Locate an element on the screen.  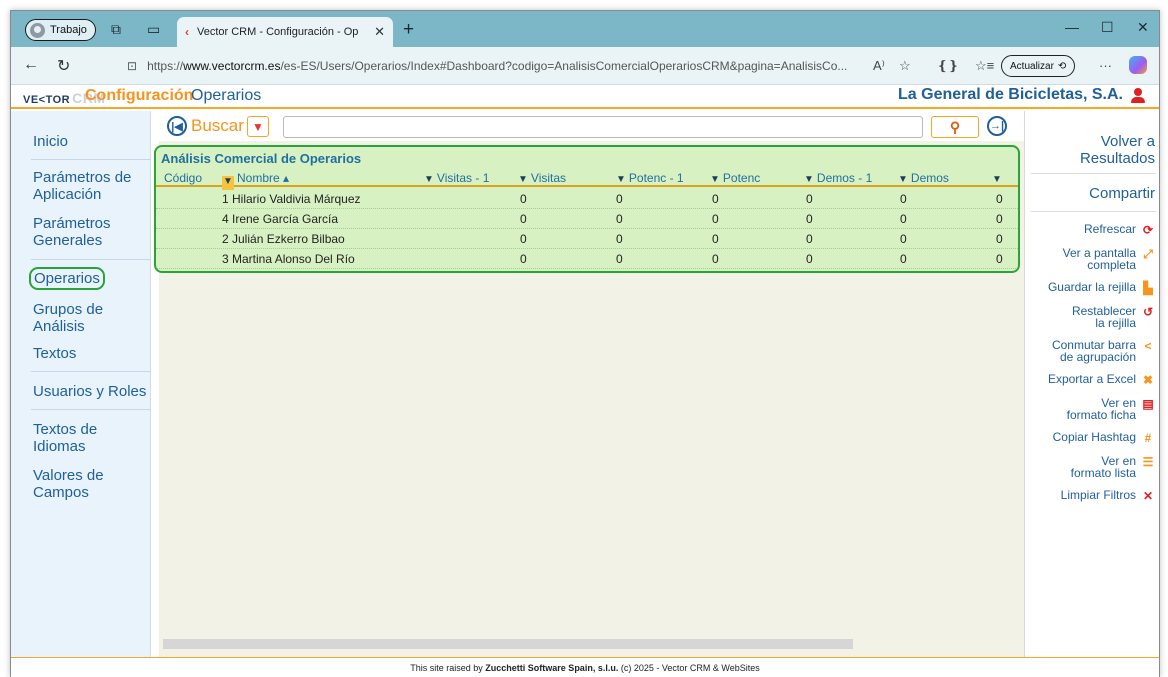
column-header-visitas-1: ▼ Visitas - 1 is located at coordinates (456, 178).